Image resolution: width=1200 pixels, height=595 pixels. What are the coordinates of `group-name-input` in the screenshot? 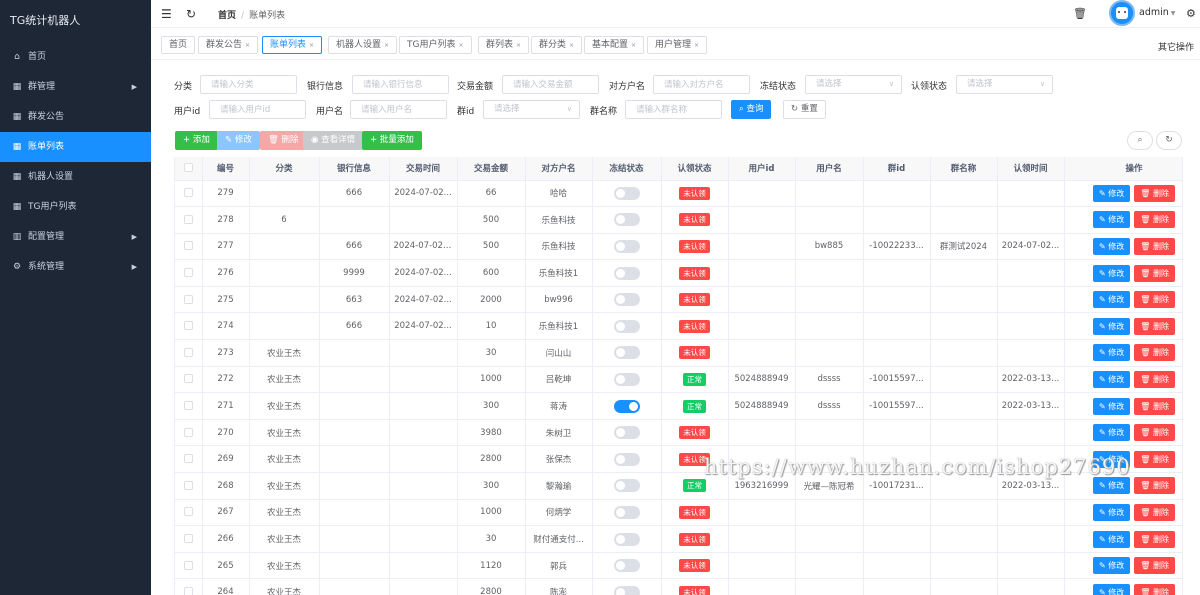 It's located at (673, 109).